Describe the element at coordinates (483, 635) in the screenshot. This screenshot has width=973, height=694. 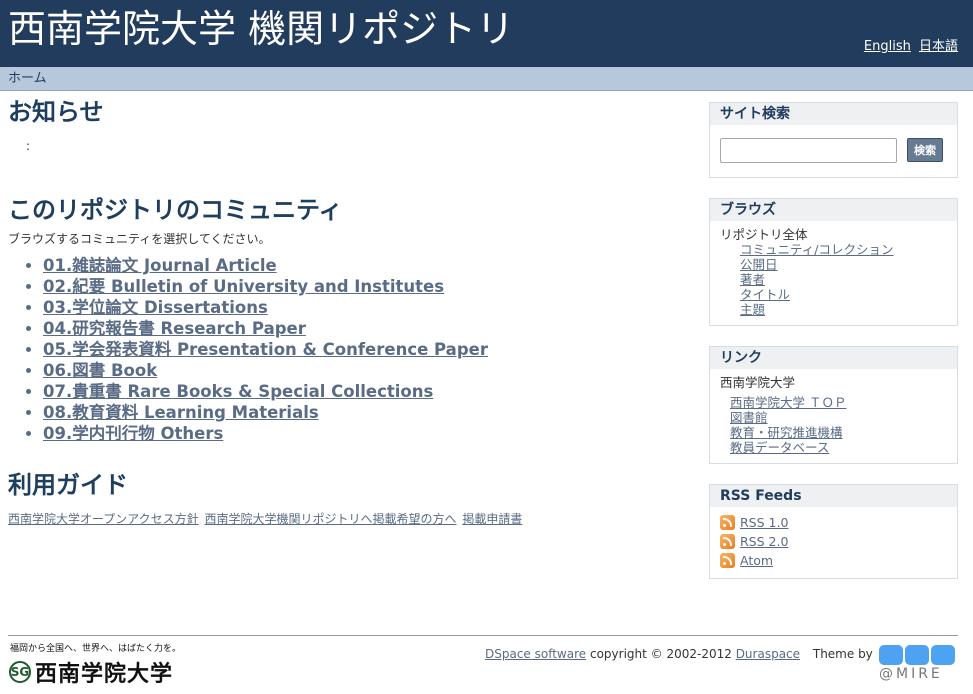
I see `footer-divider` at that location.